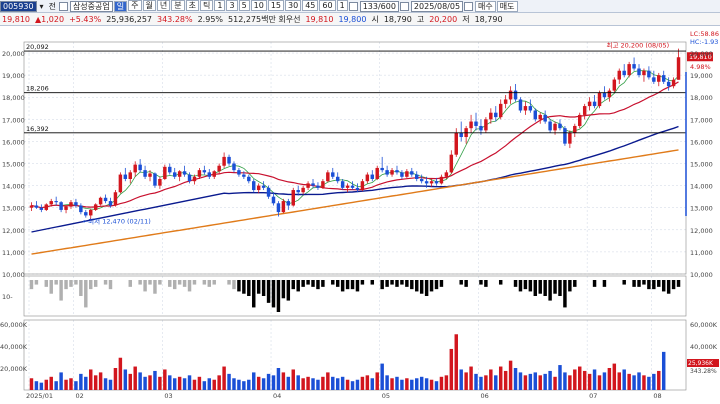 The image size is (720, 404). I want to click on view-selector: 전, so click(52, 6).